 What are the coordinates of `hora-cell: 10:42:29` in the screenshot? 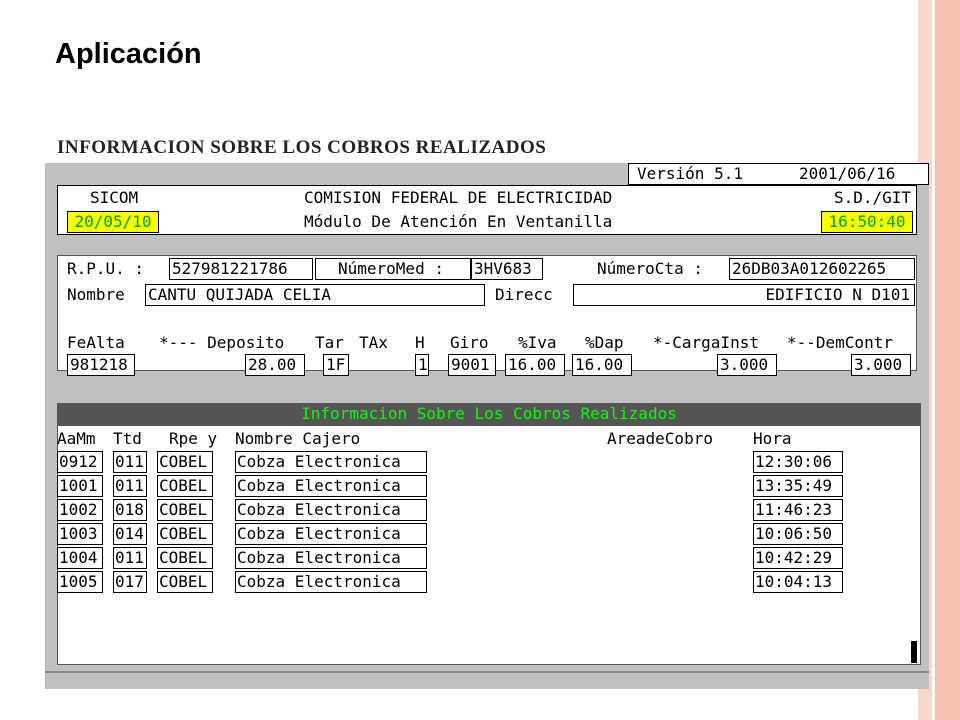 It's located at (798, 558).